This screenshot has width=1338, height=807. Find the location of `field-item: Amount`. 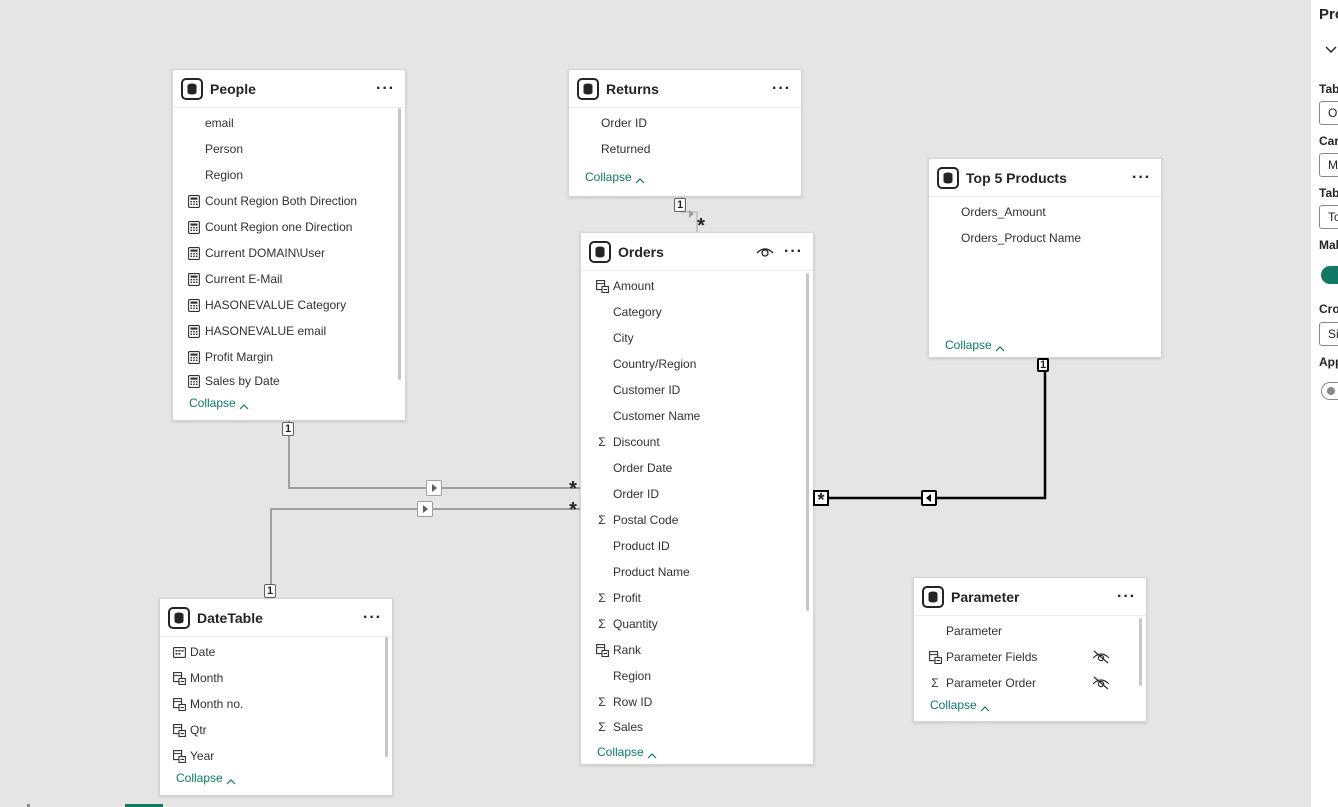

field-item: Amount is located at coordinates (704, 286).